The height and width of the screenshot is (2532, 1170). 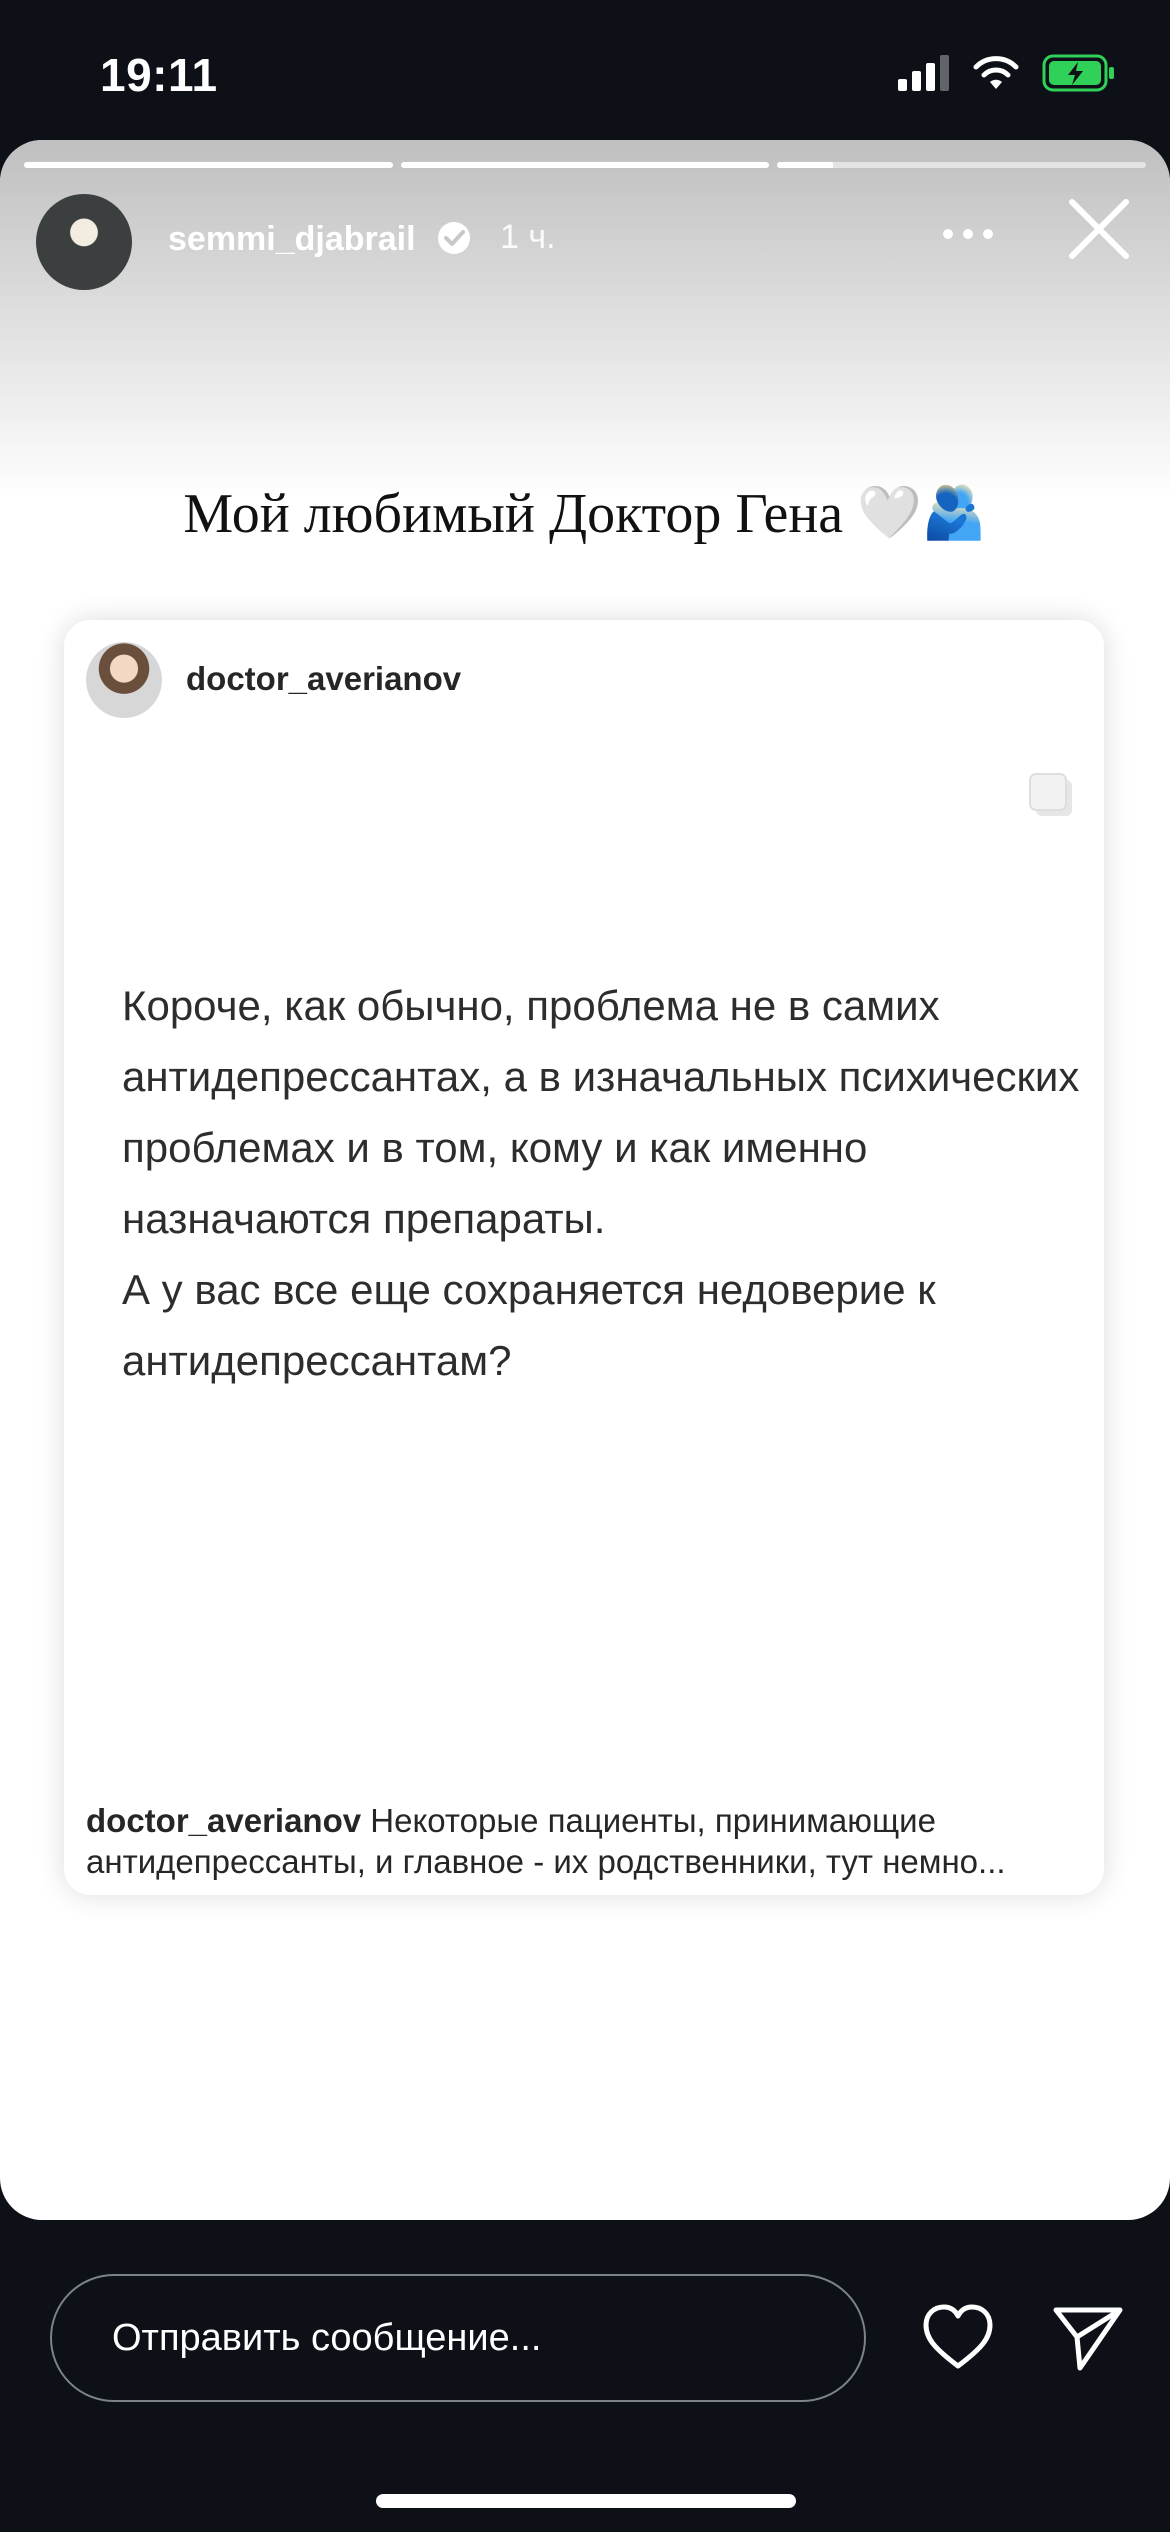 I want to click on send-icon, so click(x=1088, y=2338).